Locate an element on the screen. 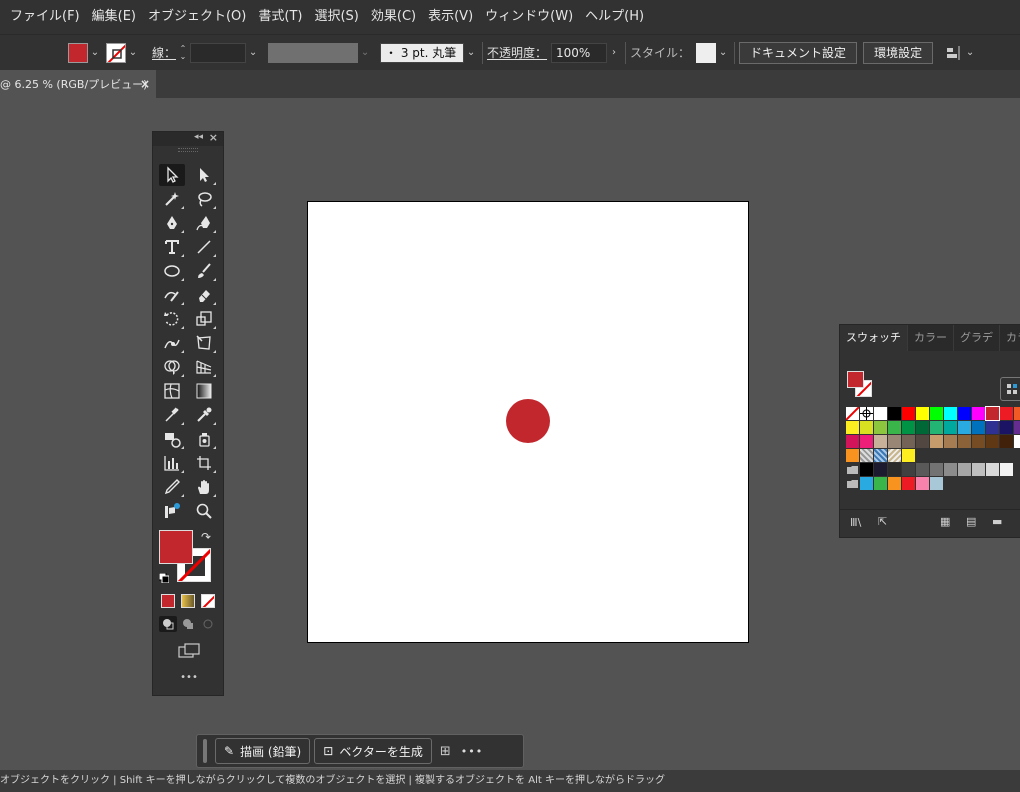 This screenshot has width=1020, height=792. menu-help: ヘルプ(H) is located at coordinates (614, 17).